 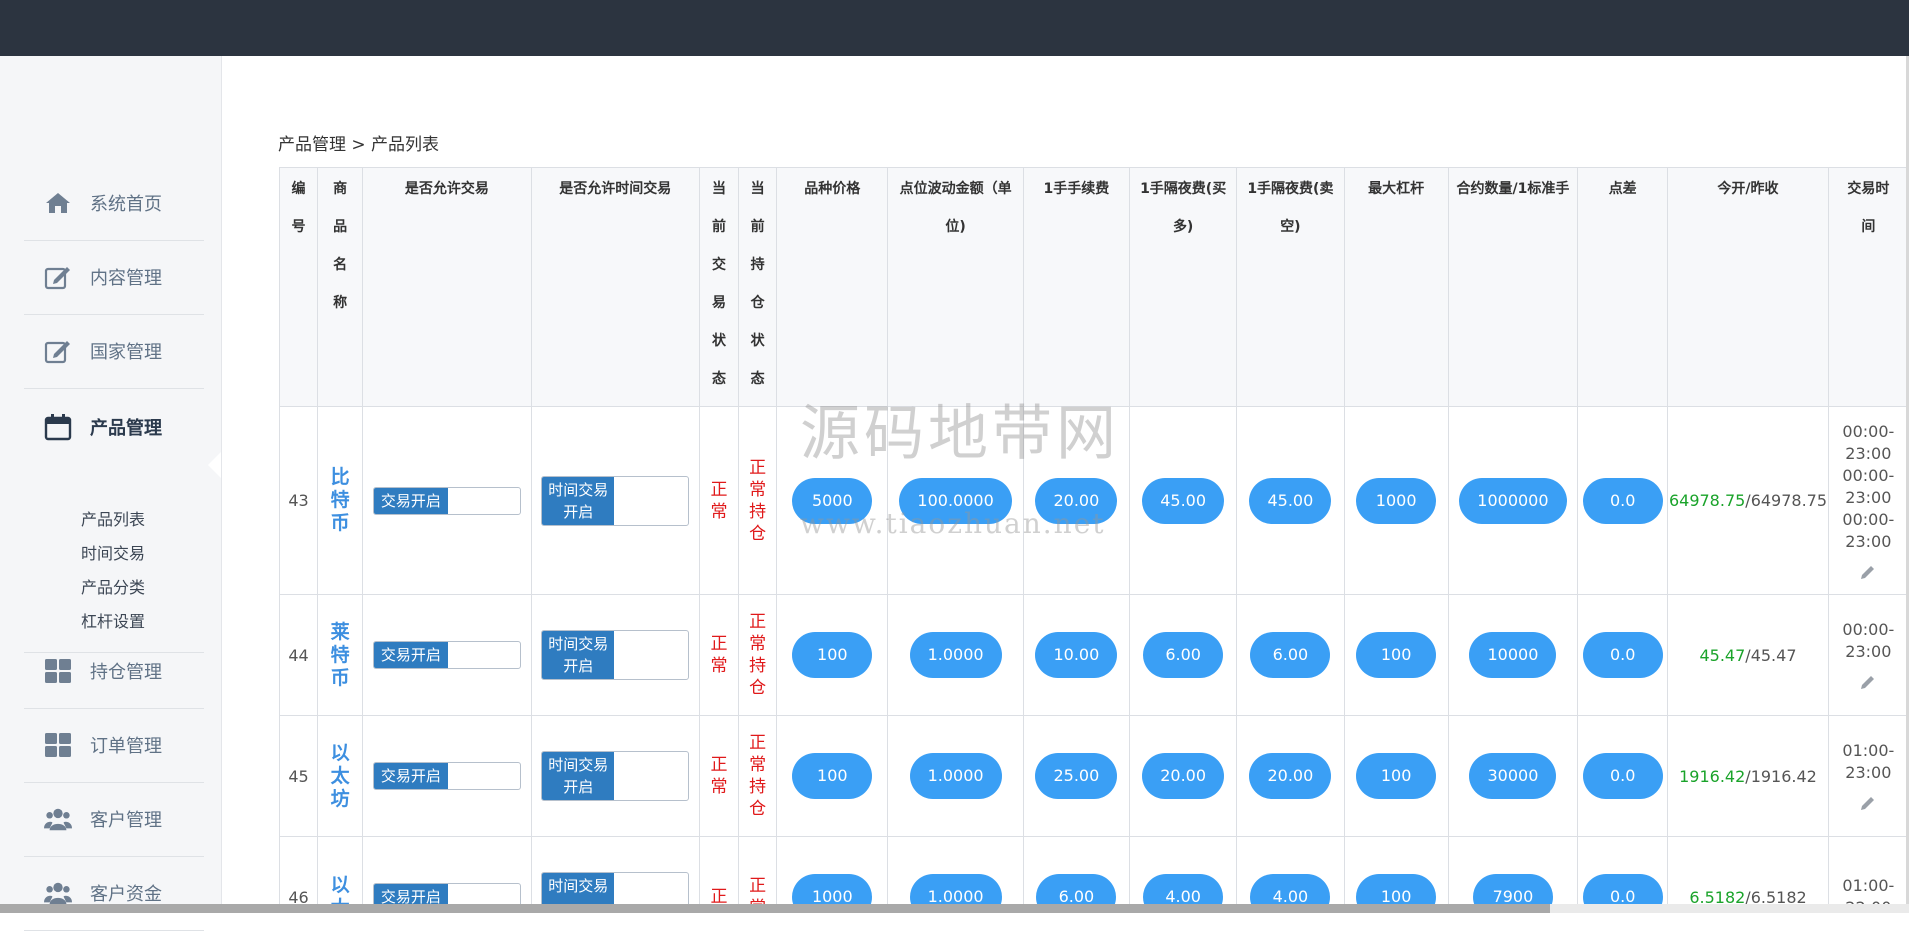 I want to click on cell-time-toggle: 时间交易 开启, so click(x=615, y=655).